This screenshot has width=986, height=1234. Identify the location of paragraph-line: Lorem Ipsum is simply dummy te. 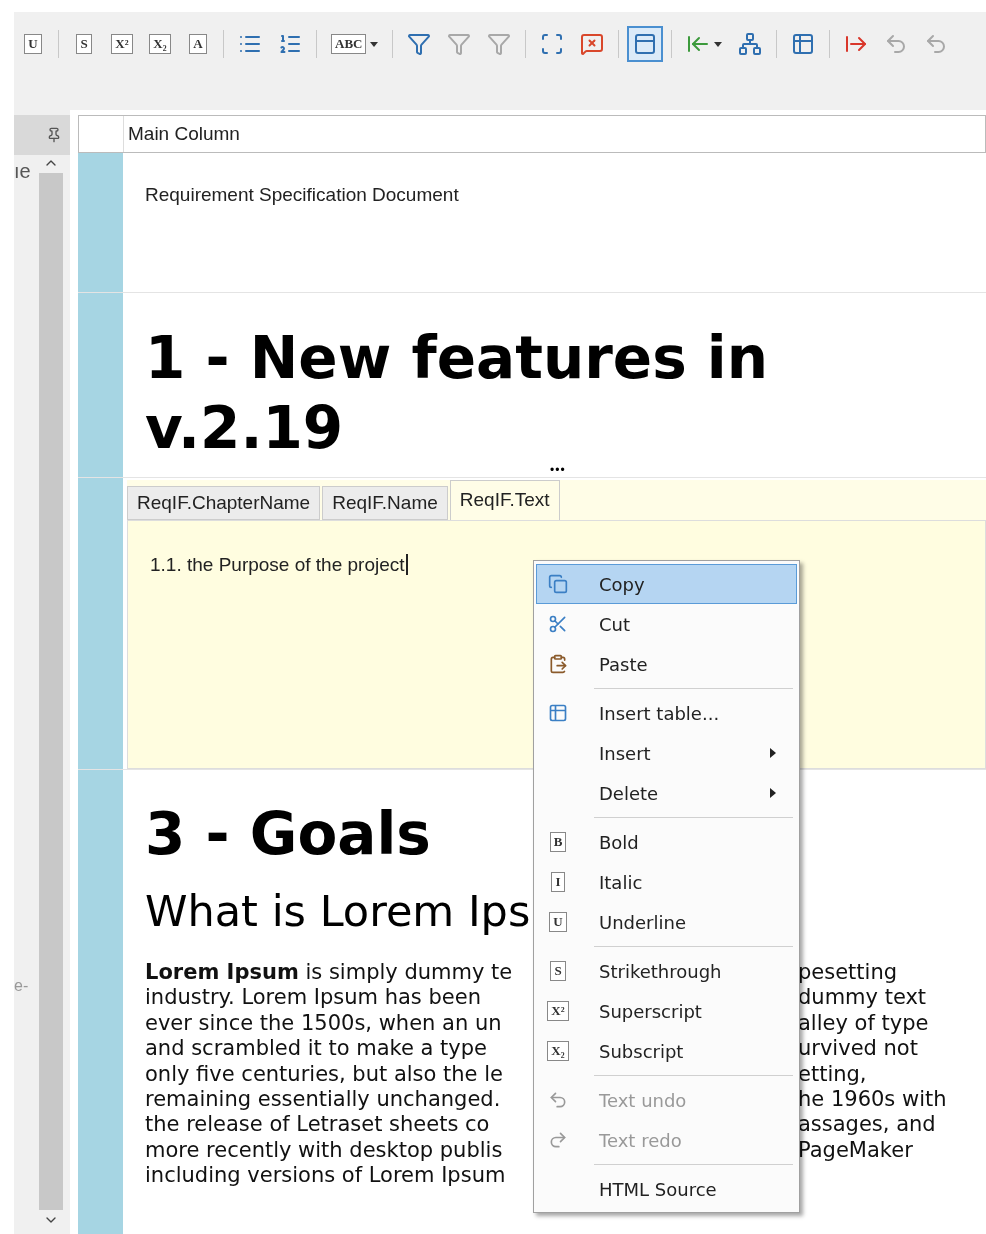
(329, 973).